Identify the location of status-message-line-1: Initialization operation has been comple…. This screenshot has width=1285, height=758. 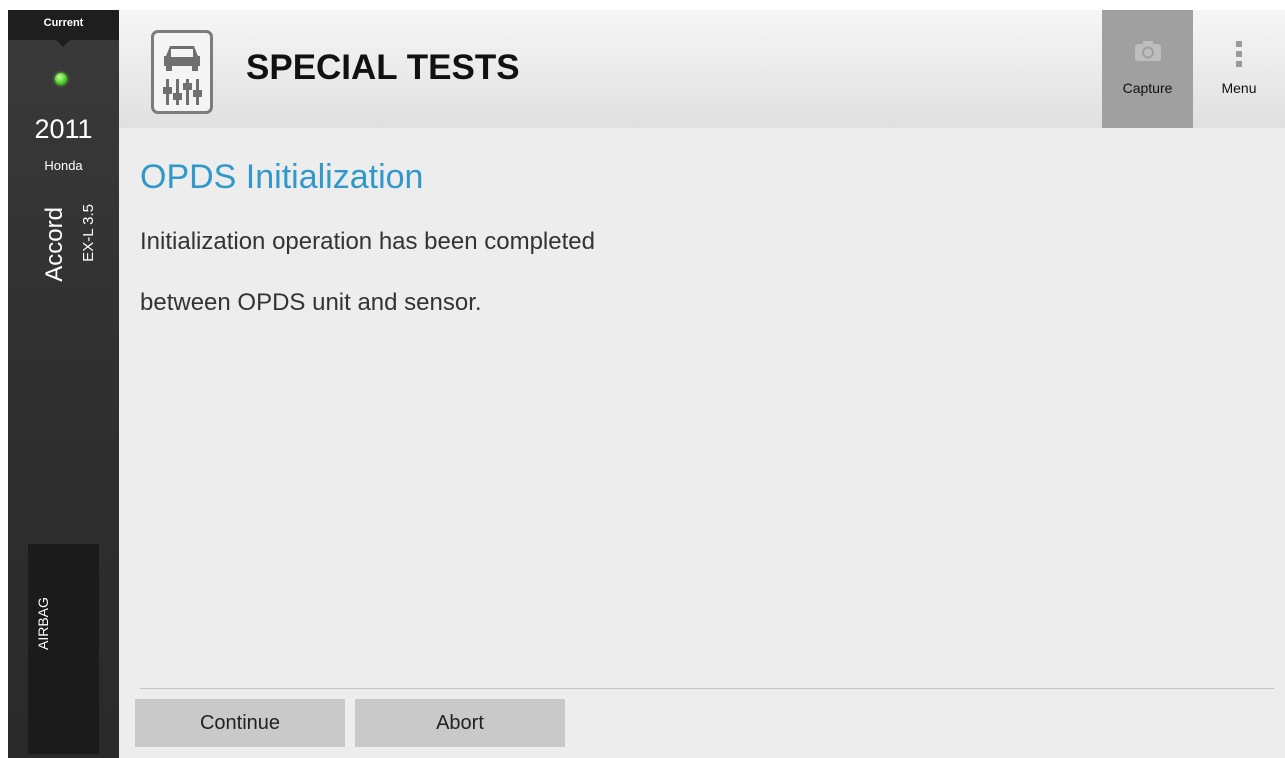
(367, 241).